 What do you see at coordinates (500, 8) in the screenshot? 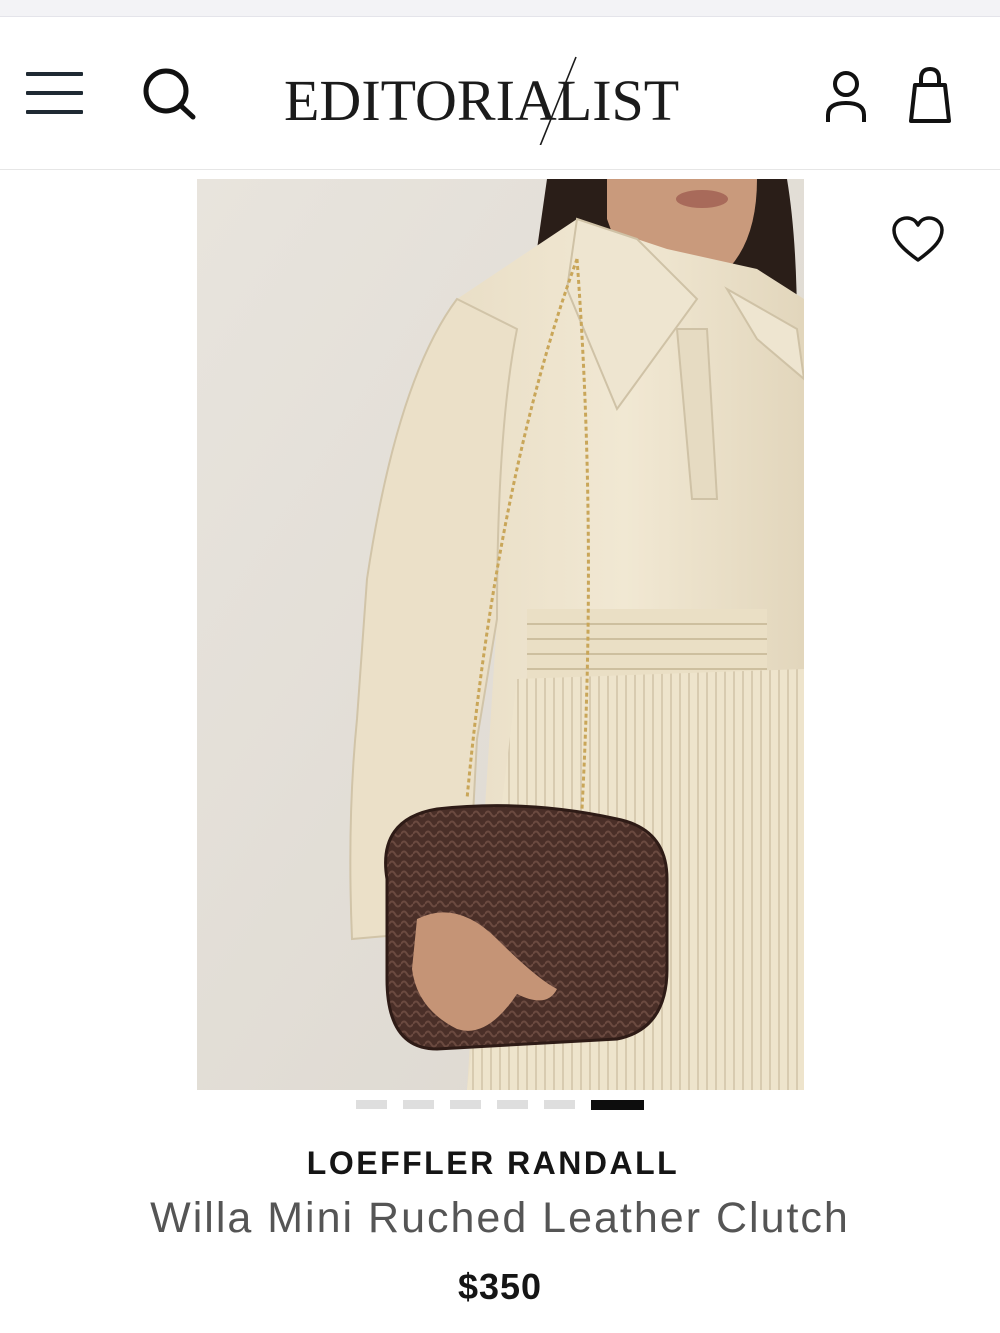
I see `browser-top-strip` at bounding box center [500, 8].